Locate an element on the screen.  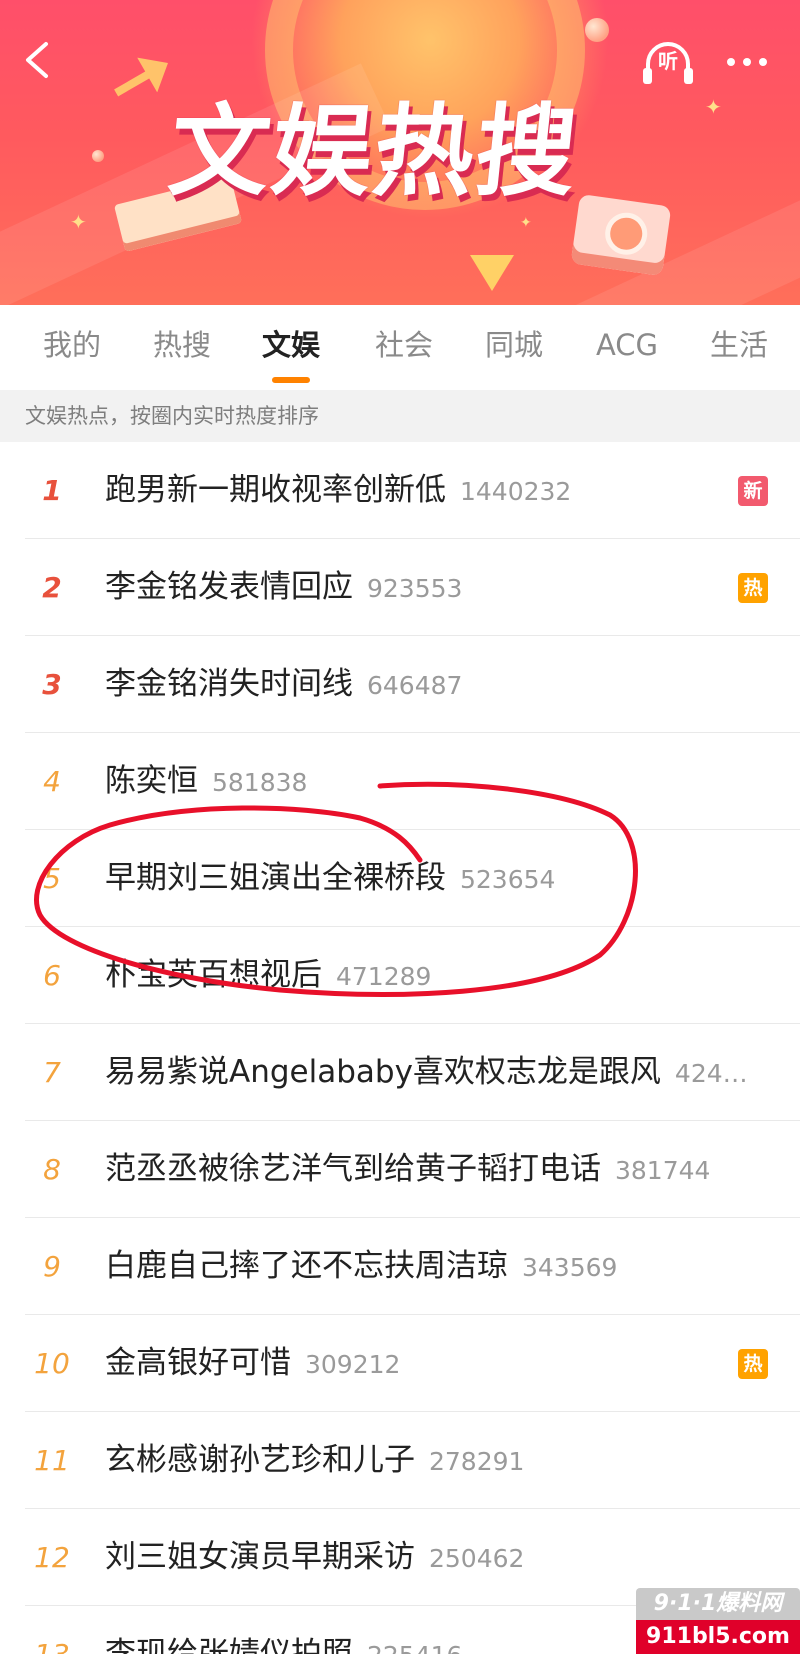
back-chevron-icon is located at coordinates (37, 60).